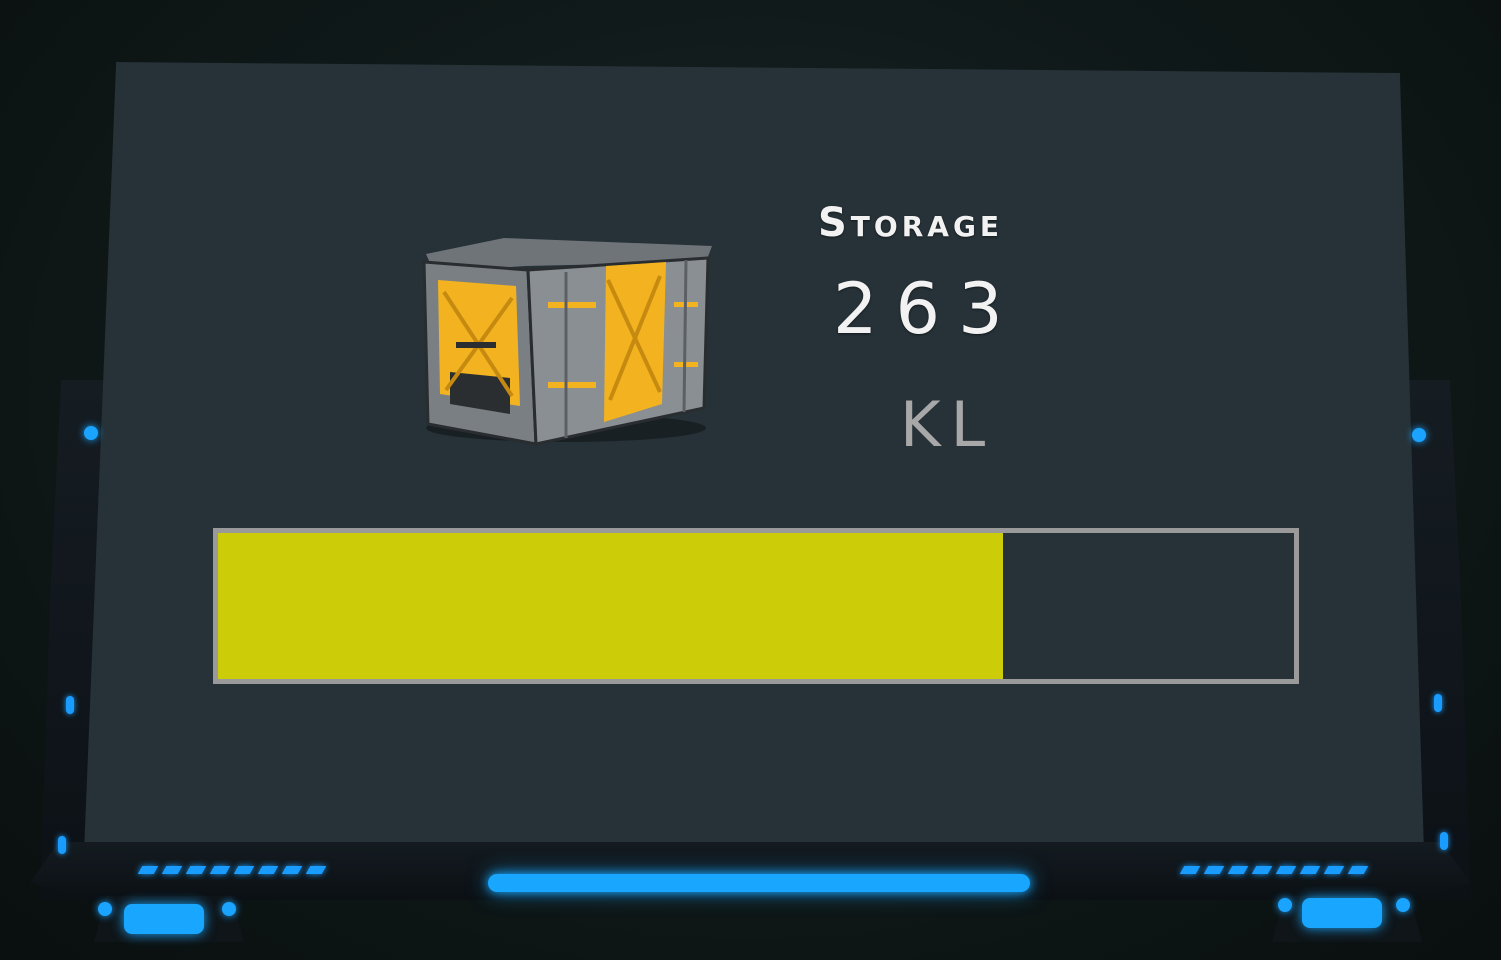 The image size is (1501, 960). What do you see at coordinates (911, 223) in the screenshot?
I see `storage-title: Storage` at bounding box center [911, 223].